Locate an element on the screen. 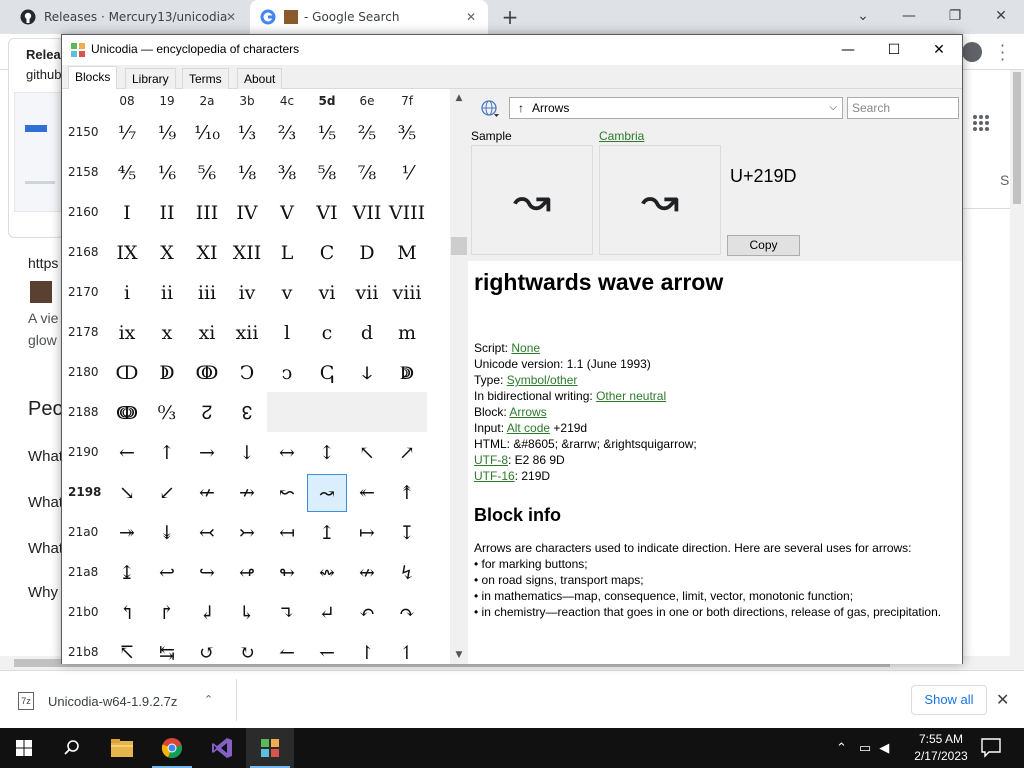 Image resolution: width=1024 pixels, height=768 pixels. bg-link: github is located at coordinates (43, 74).